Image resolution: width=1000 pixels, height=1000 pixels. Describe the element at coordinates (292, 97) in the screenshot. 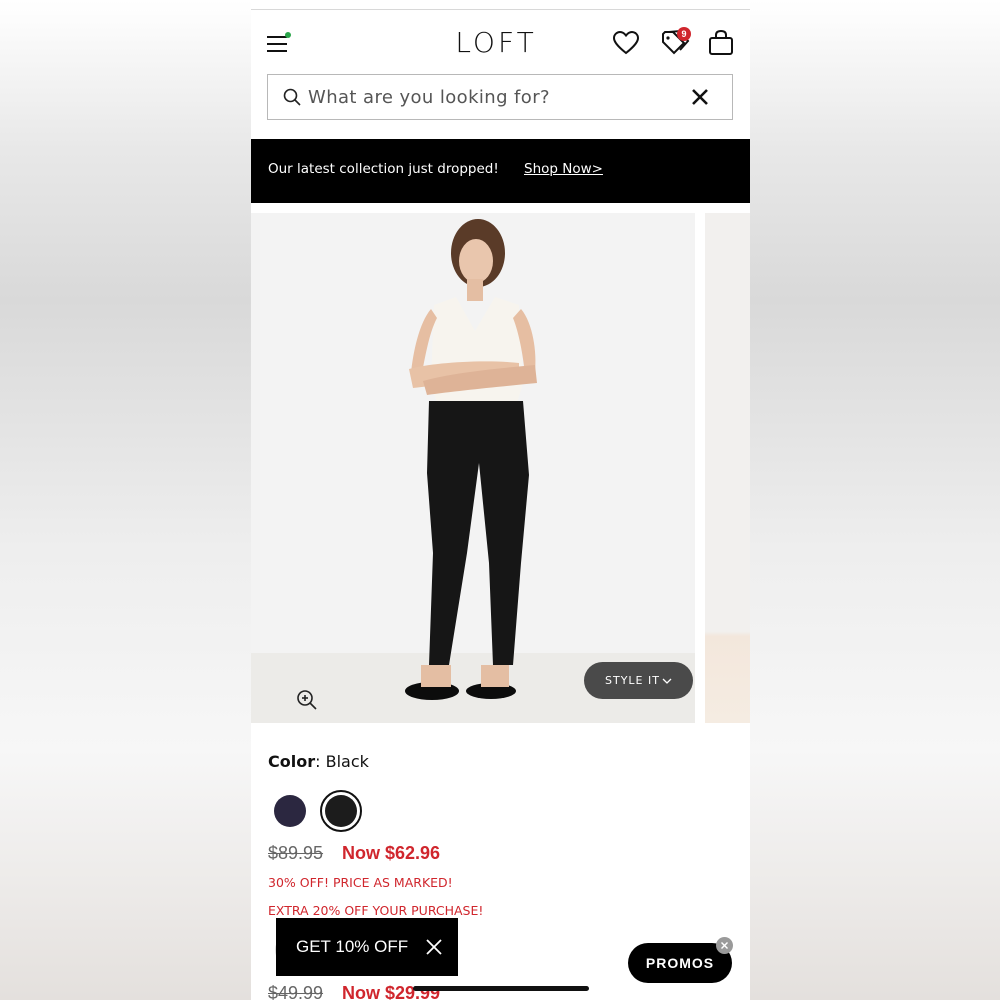

I see `search-icon` at that location.